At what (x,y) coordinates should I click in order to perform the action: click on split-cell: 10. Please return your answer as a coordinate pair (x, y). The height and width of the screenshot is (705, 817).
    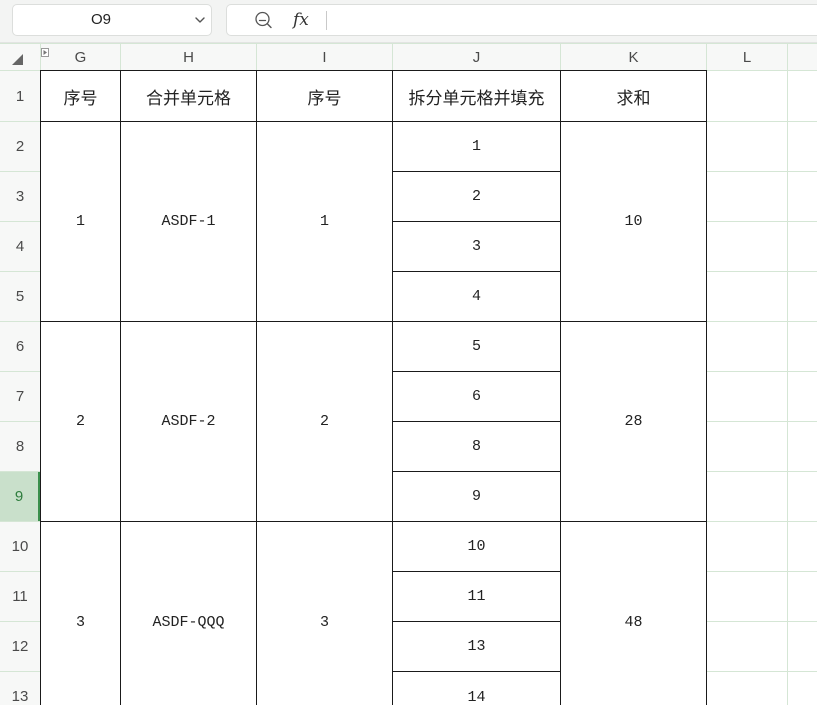
    Looking at the image, I should click on (476, 546).